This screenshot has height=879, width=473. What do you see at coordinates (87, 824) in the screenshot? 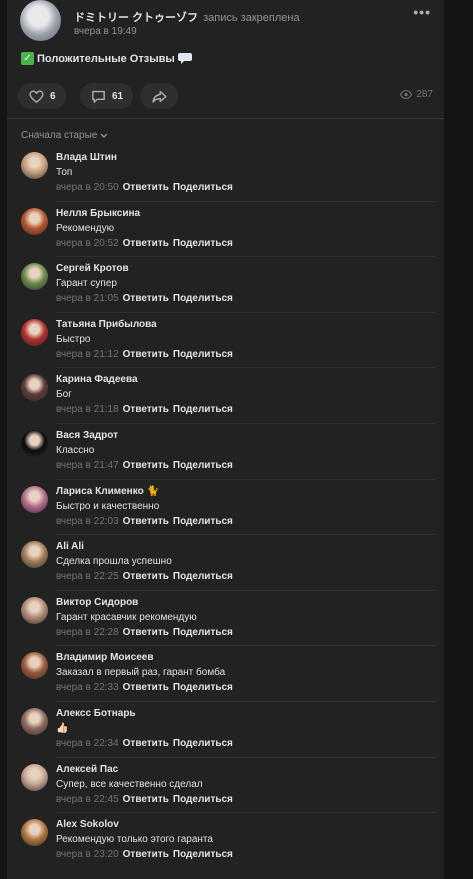
I see `commenter-name-text: Alex Sokolov` at bounding box center [87, 824].